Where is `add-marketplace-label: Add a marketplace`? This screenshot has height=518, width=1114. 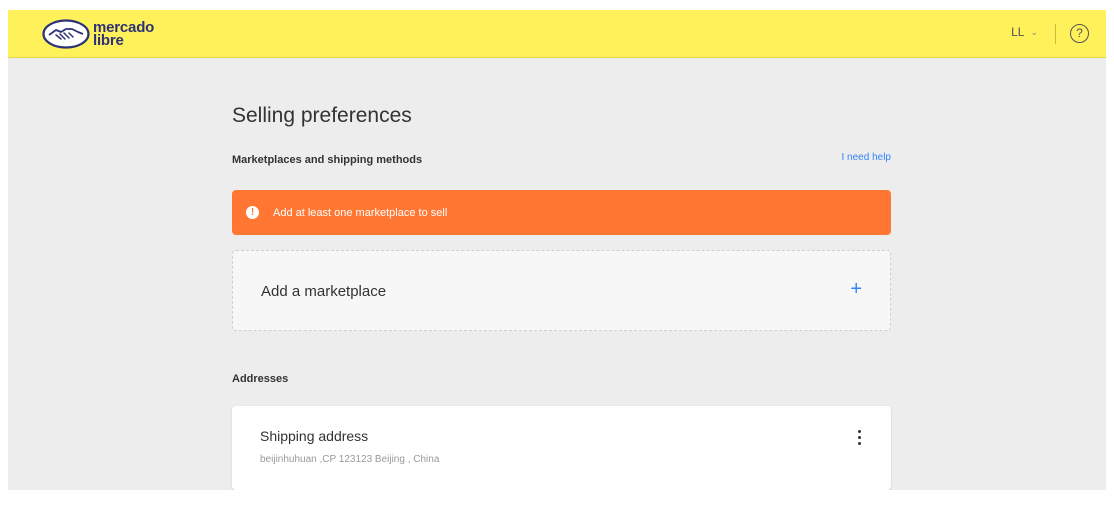 add-marketplace-label: Add a marketplace is located at coordinates (324, 291).